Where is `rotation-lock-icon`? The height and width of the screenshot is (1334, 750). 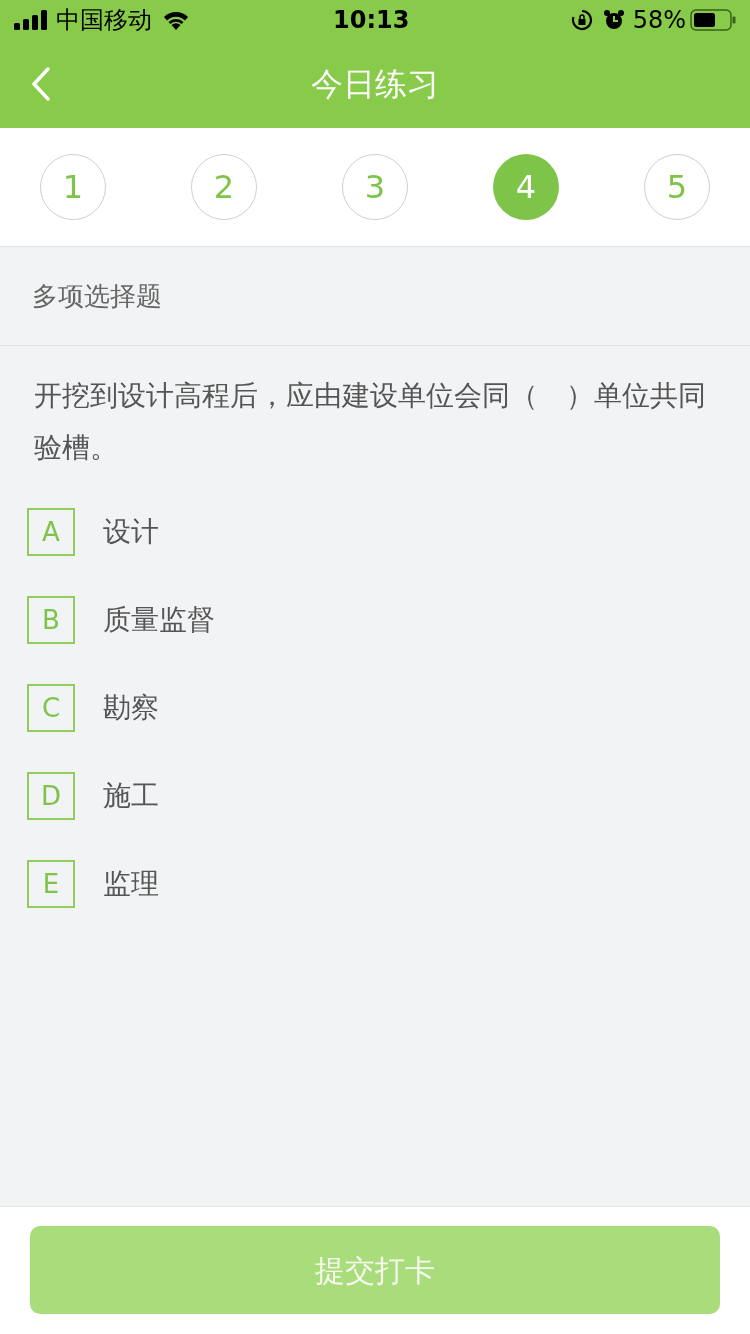 rotation-lock-icon is located at coordinates (581, 20).